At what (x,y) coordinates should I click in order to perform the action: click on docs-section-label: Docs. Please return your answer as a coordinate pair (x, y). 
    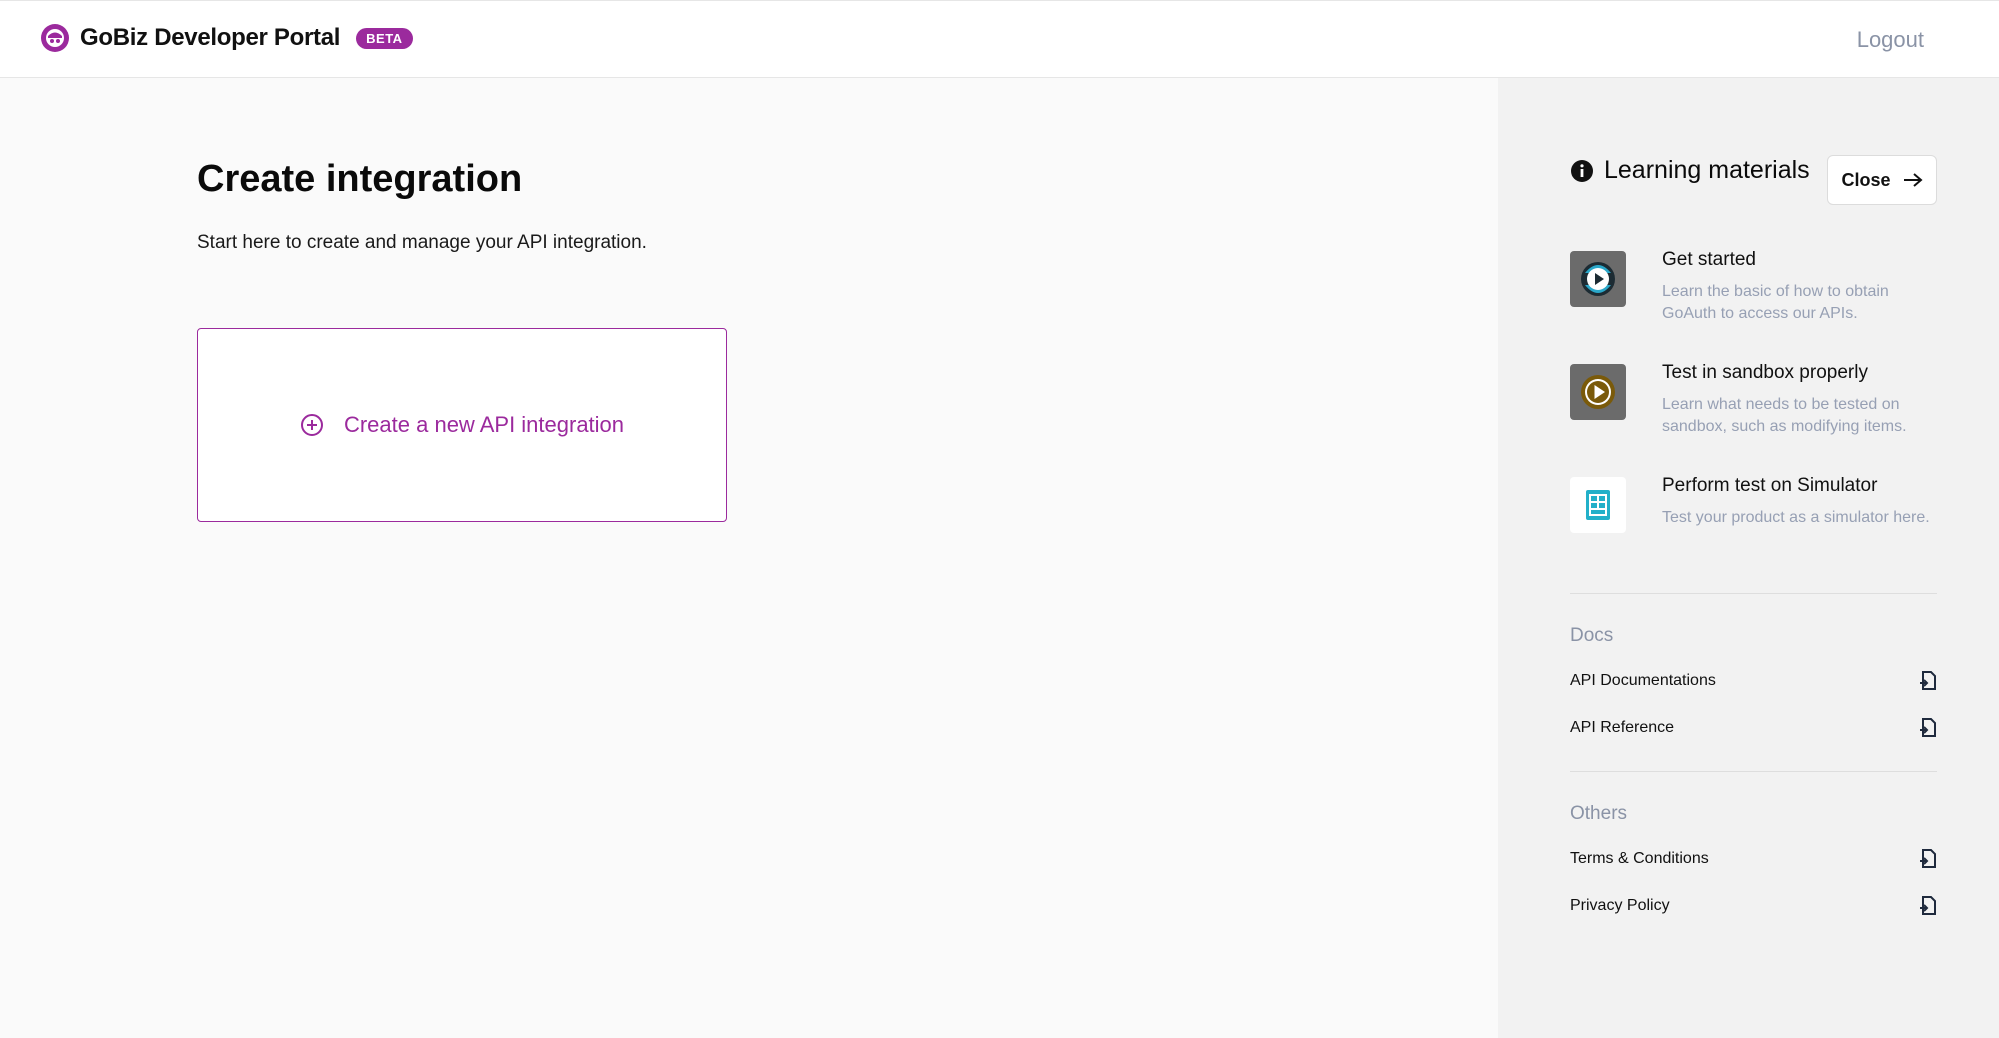
    Looking at the image, I should click on (1592, 635).